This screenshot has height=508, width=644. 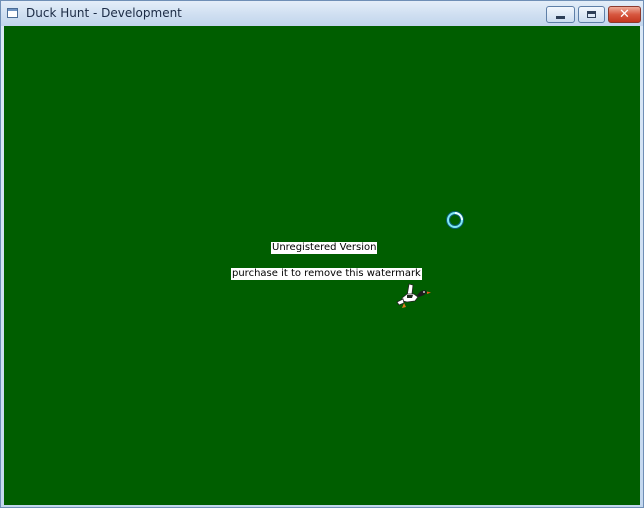 I want to click on watermark-line-2: purchase it to remove this watermark, so click(x=326, y=274).